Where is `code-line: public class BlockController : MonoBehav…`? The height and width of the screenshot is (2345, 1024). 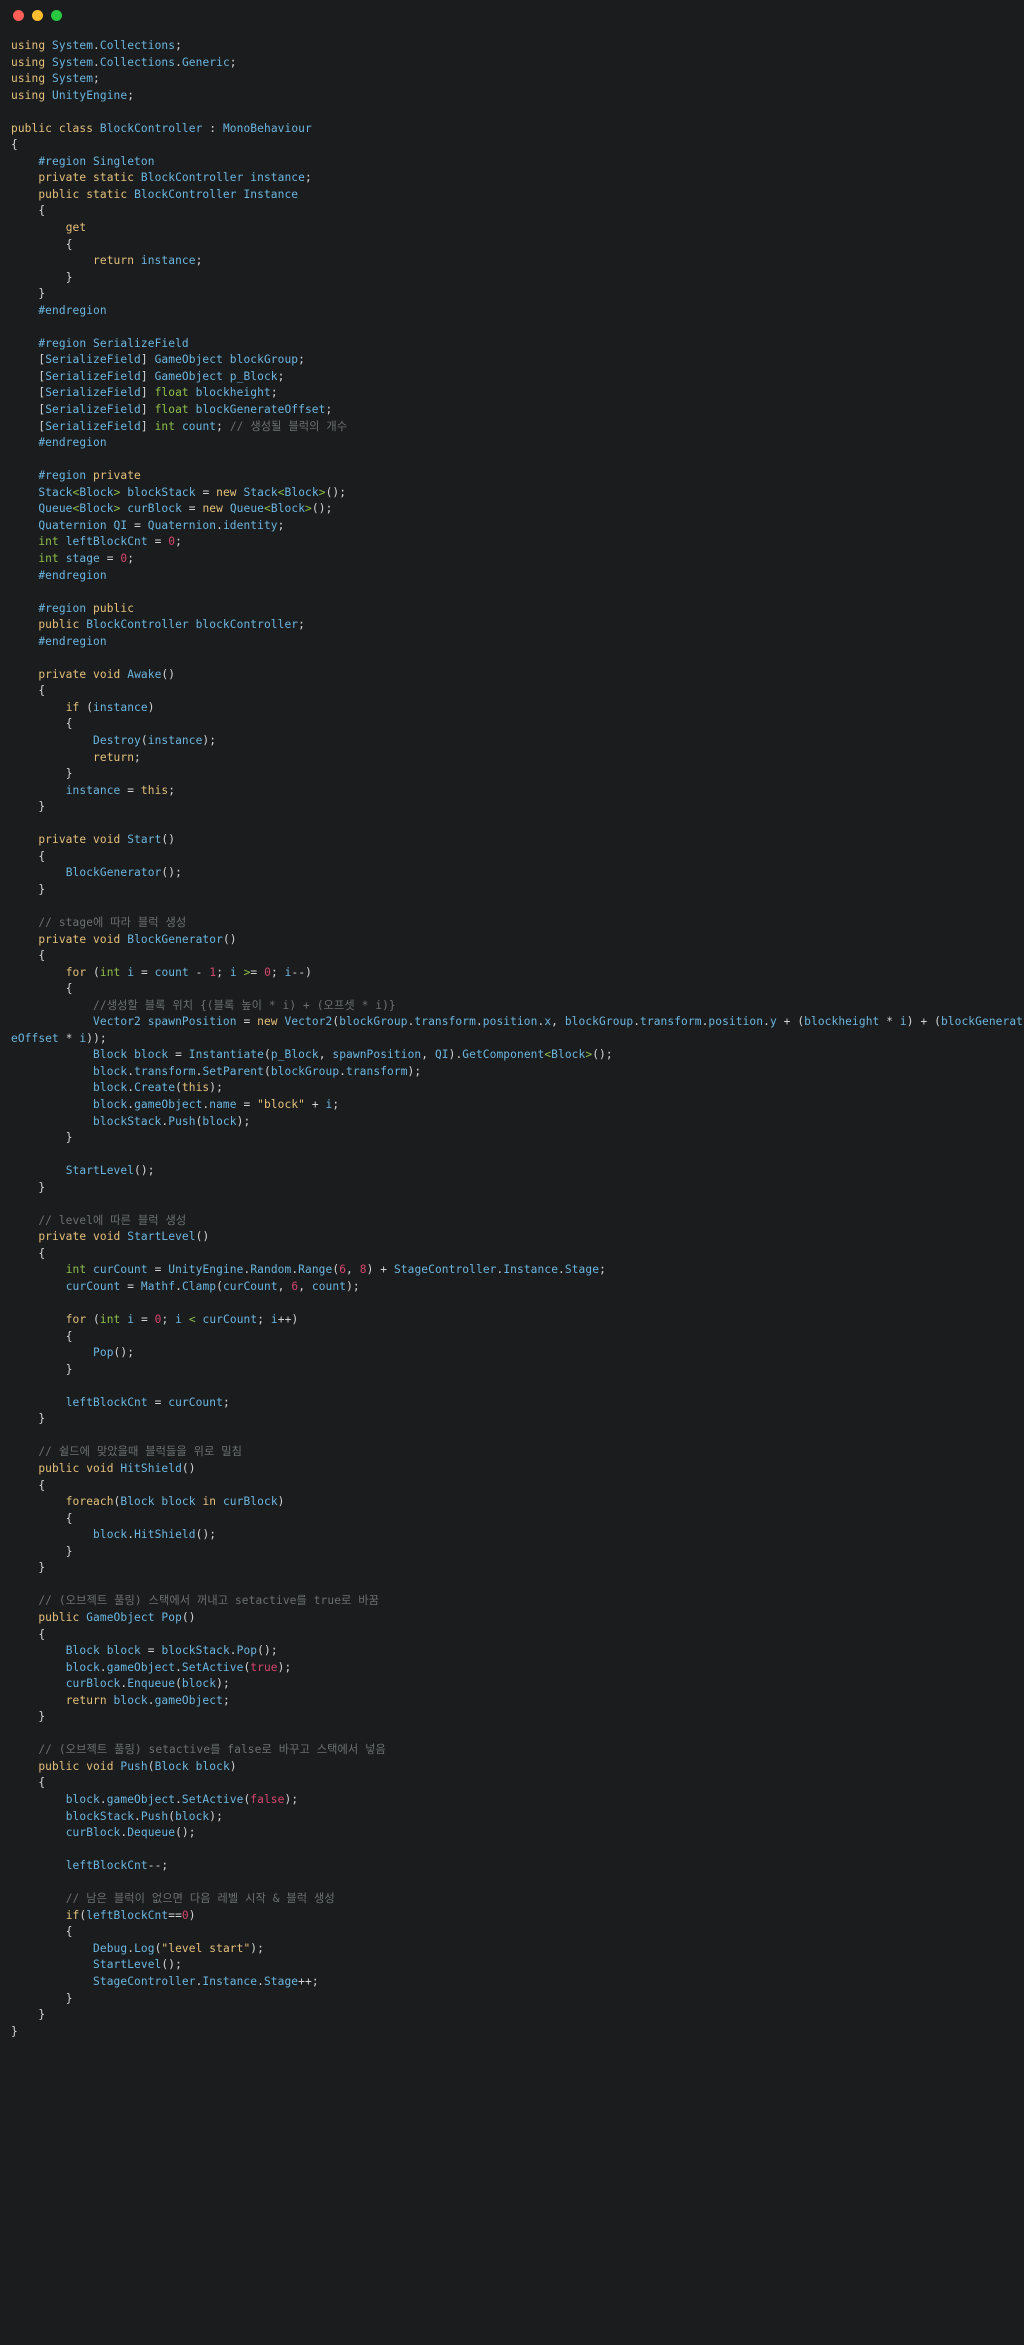
code-line: public class BlockController : MonoBehav… is located at coordinates (161, 128).